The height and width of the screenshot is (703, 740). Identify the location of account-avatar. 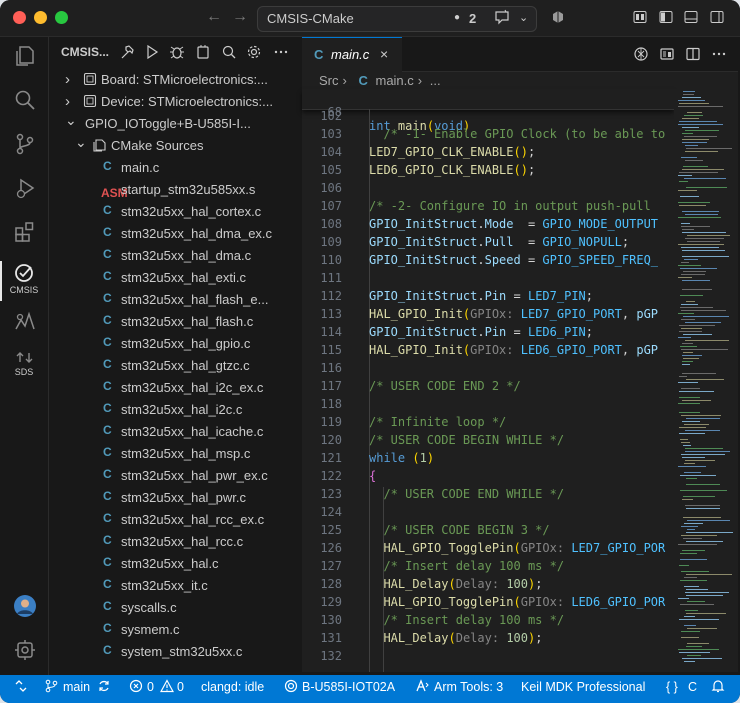
(25, 606).